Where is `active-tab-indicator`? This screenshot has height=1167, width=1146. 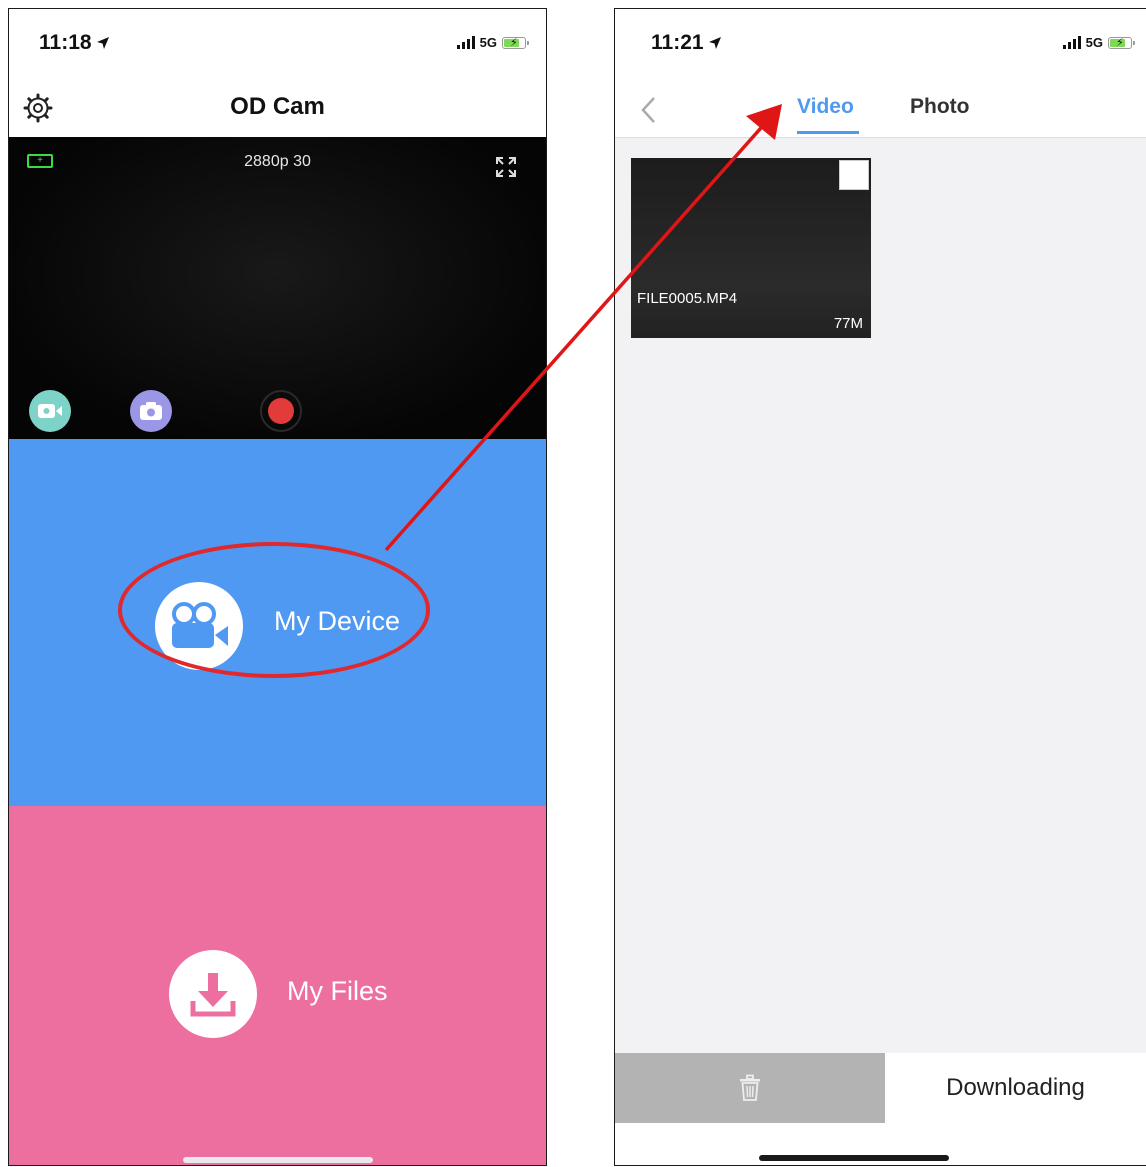
active-tab-indicator is located at coordinates (828, 132).